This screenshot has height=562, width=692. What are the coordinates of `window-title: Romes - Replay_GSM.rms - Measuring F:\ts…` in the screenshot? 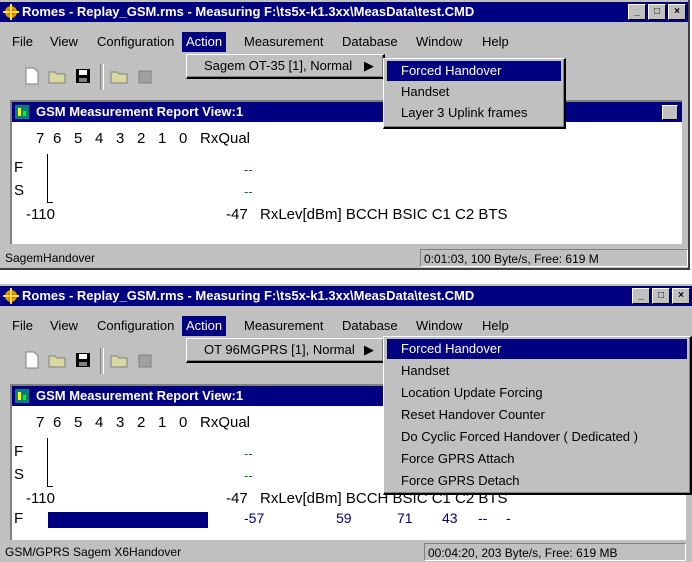 It's located at (248, 295).